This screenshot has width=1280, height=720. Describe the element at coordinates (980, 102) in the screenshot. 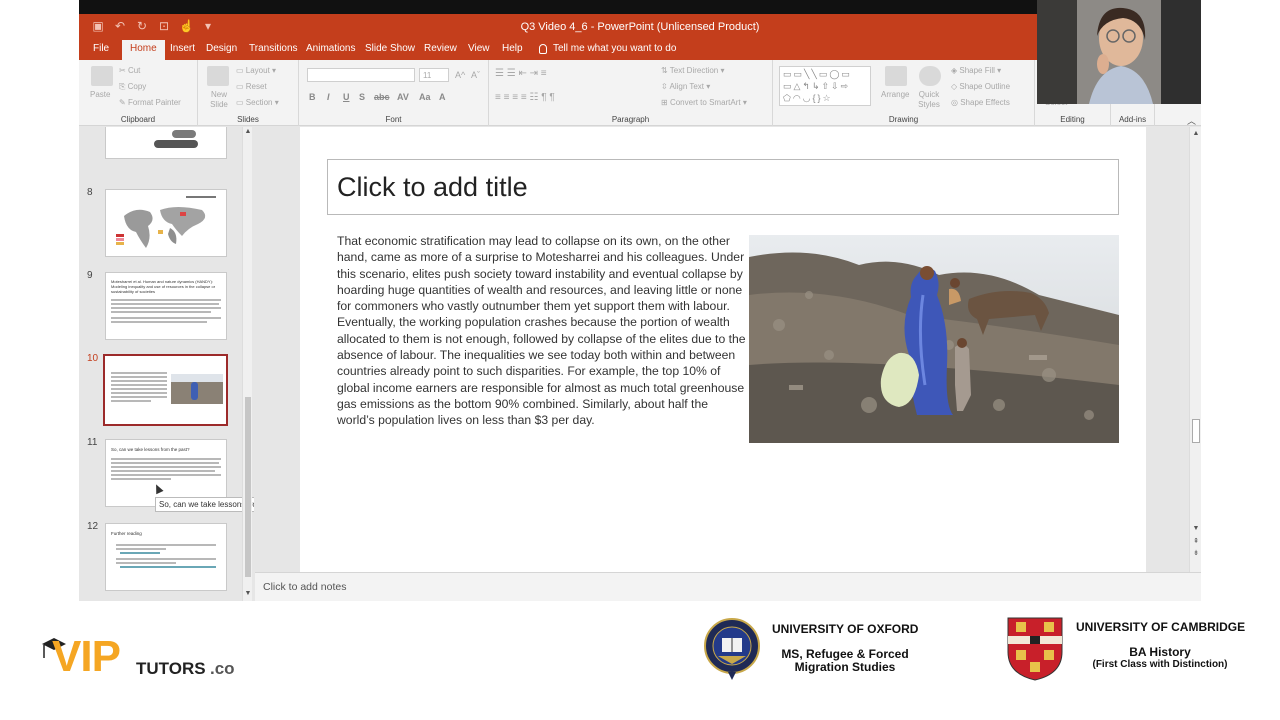

I see `shape-effects-button: ◎ Shape Effects` at that location.